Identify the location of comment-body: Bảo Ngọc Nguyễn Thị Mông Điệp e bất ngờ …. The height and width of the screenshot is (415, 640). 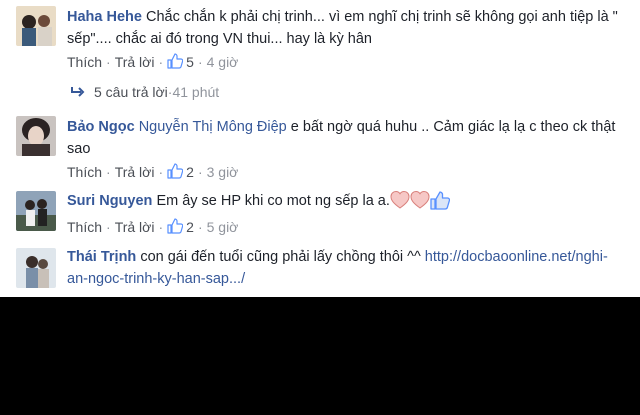
(347, 138).